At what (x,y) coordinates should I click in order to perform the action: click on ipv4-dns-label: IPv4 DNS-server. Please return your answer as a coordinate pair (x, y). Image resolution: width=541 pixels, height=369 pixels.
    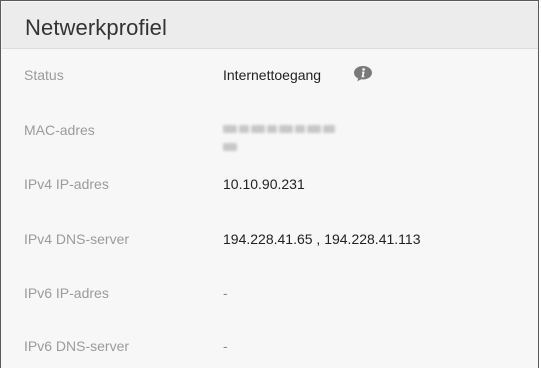
    Looking at the image, I should click on (77, 239).